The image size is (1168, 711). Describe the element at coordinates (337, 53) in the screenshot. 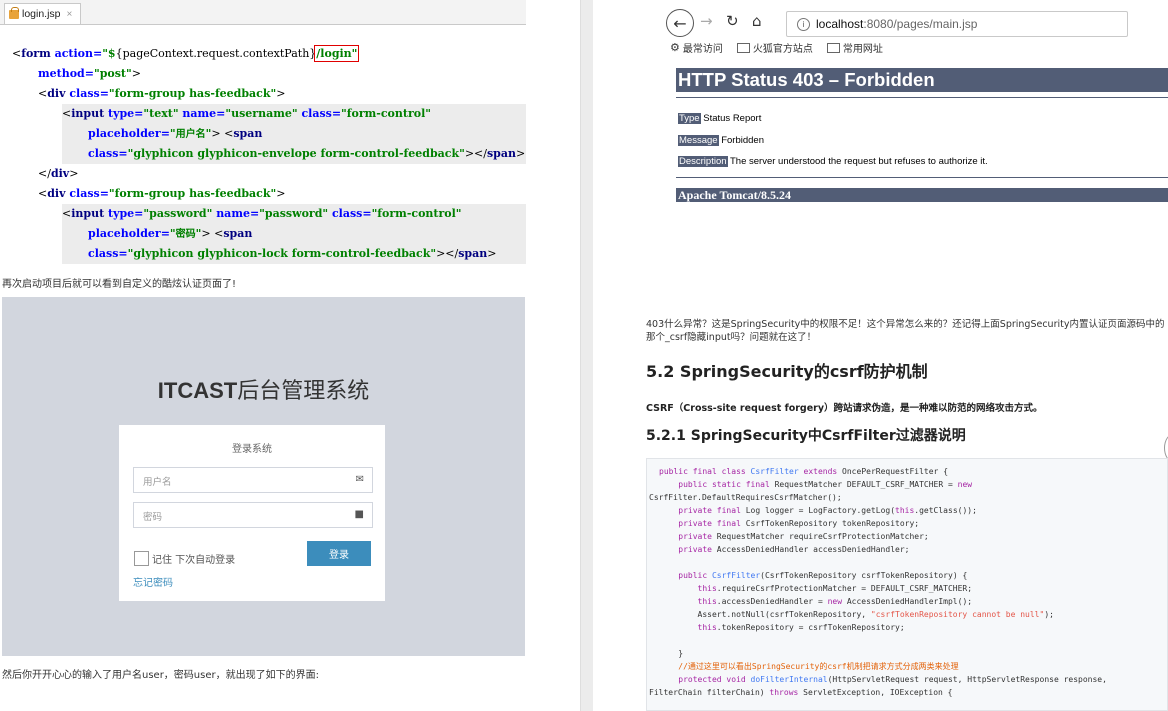

I see `login-path-highlight: /login"` at that location.